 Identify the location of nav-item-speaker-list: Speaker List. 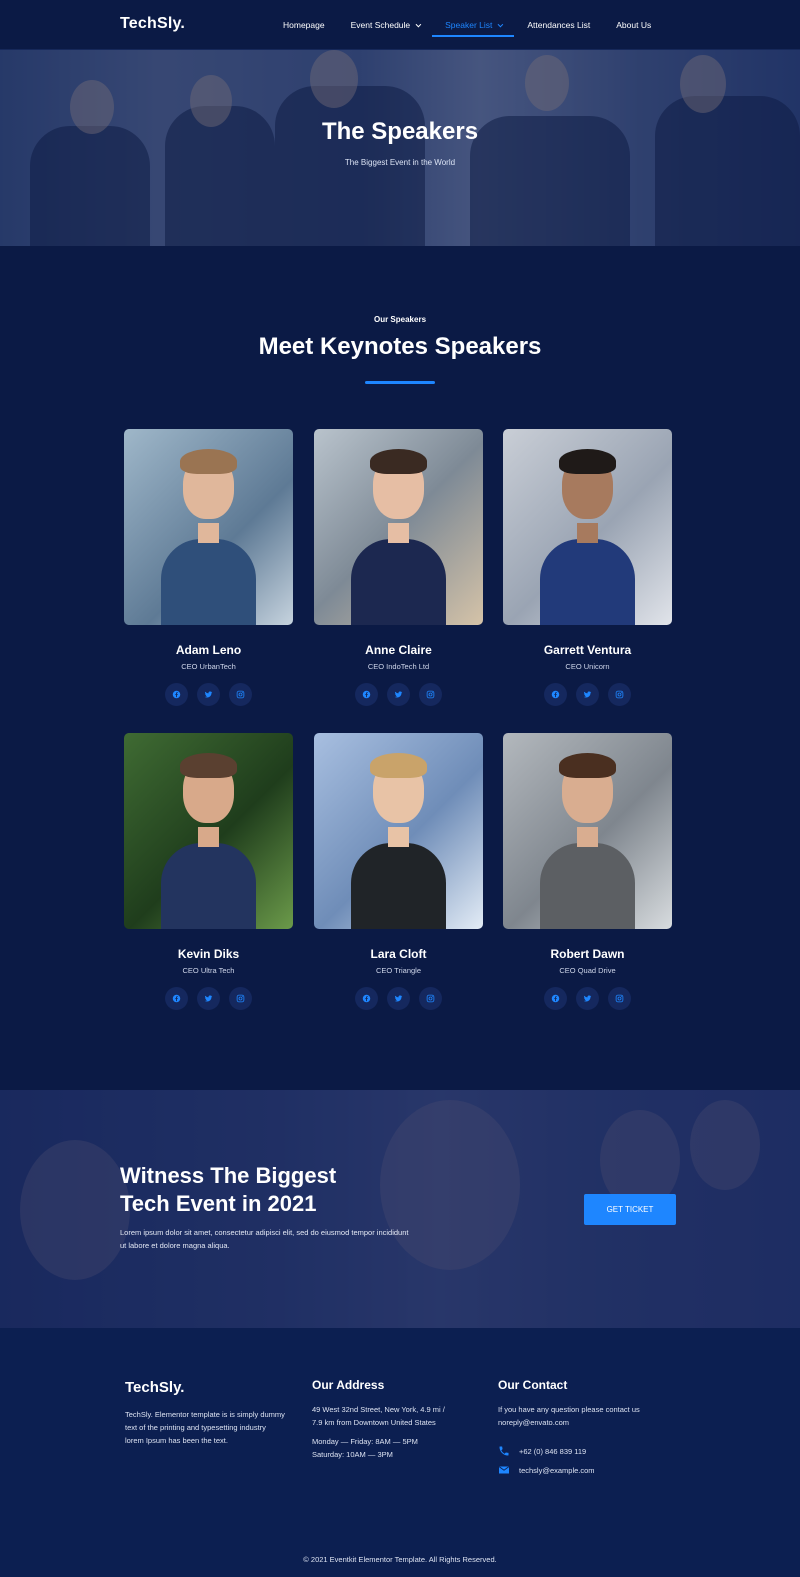
(473, 25).